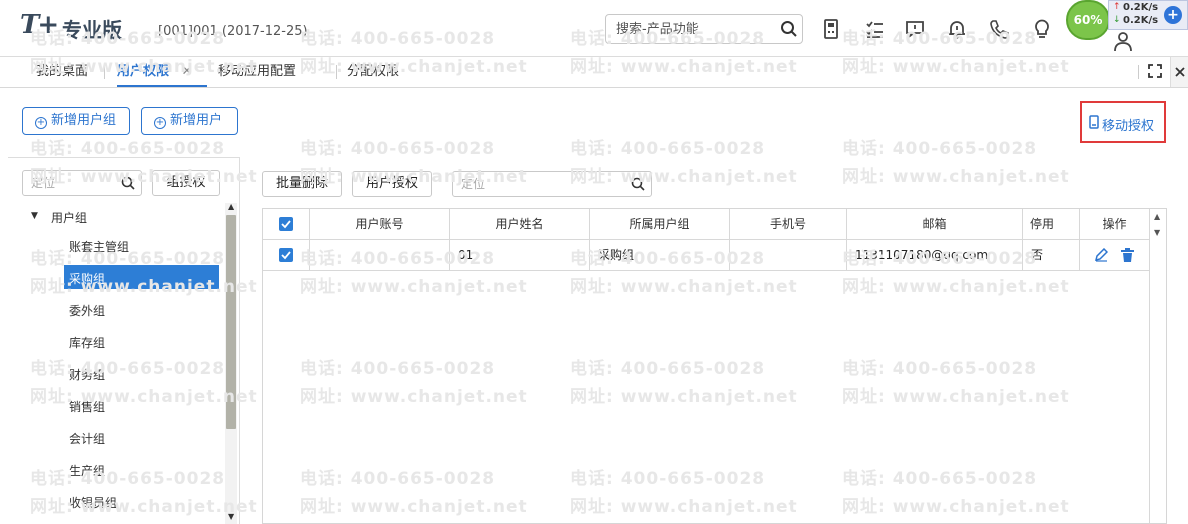 The height and width of the screenshot is (524, 1188). What do you see at coordinates (1123, 41) in the screenshot?
I see `user-icon` at bounding box center [1123, 41].